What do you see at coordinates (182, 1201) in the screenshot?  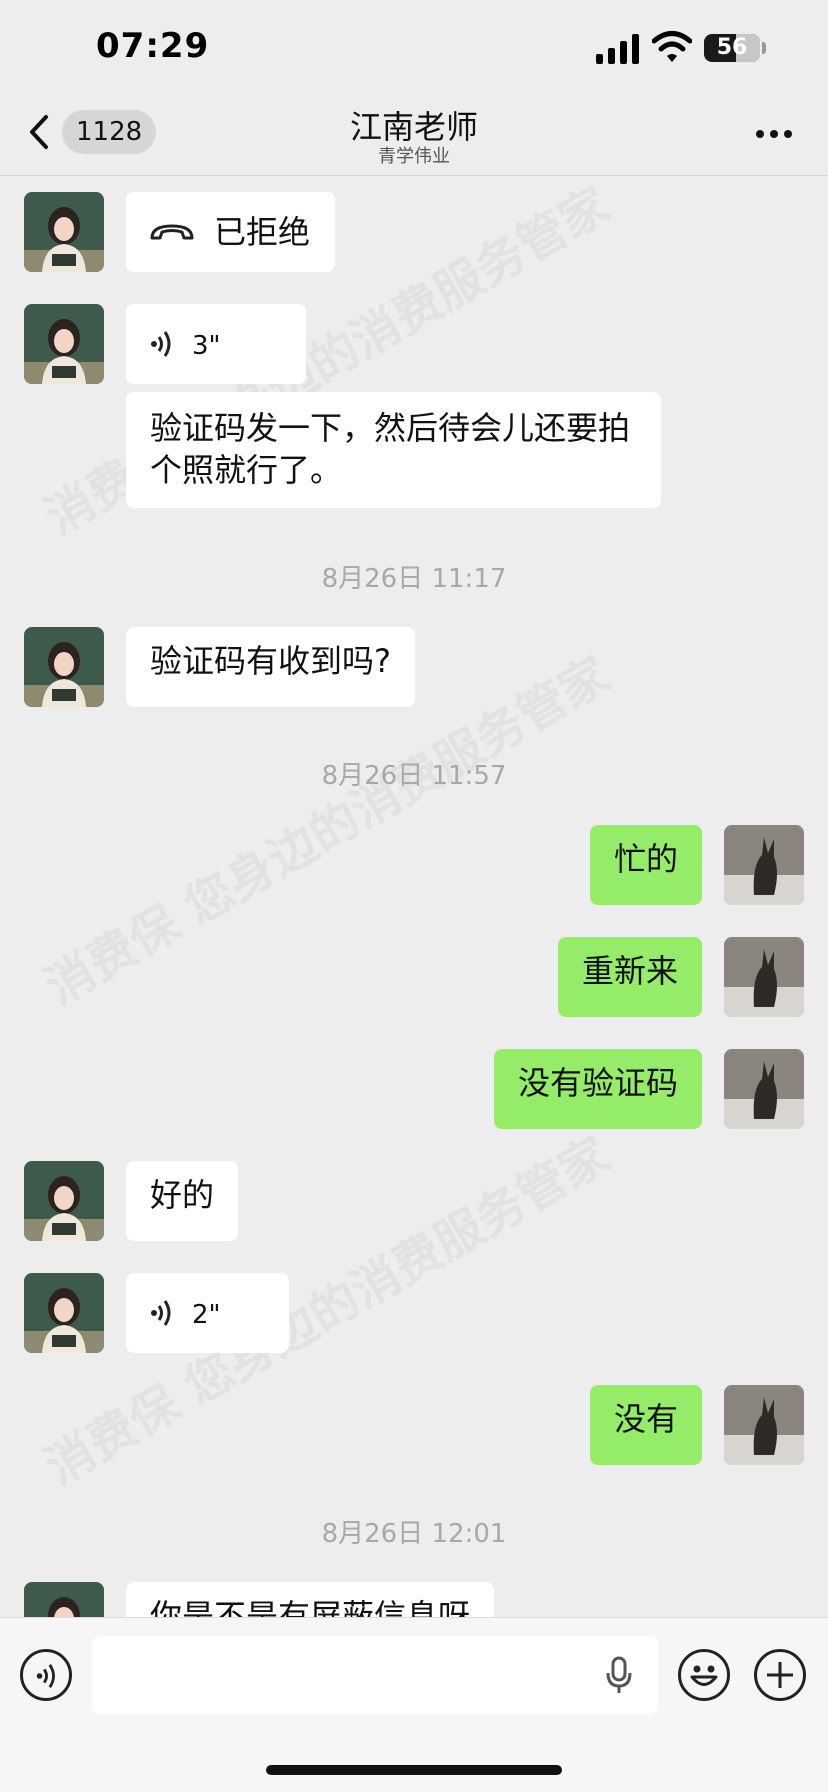 I see `message-bubble: 好的` at bounding box center [182, 1201].